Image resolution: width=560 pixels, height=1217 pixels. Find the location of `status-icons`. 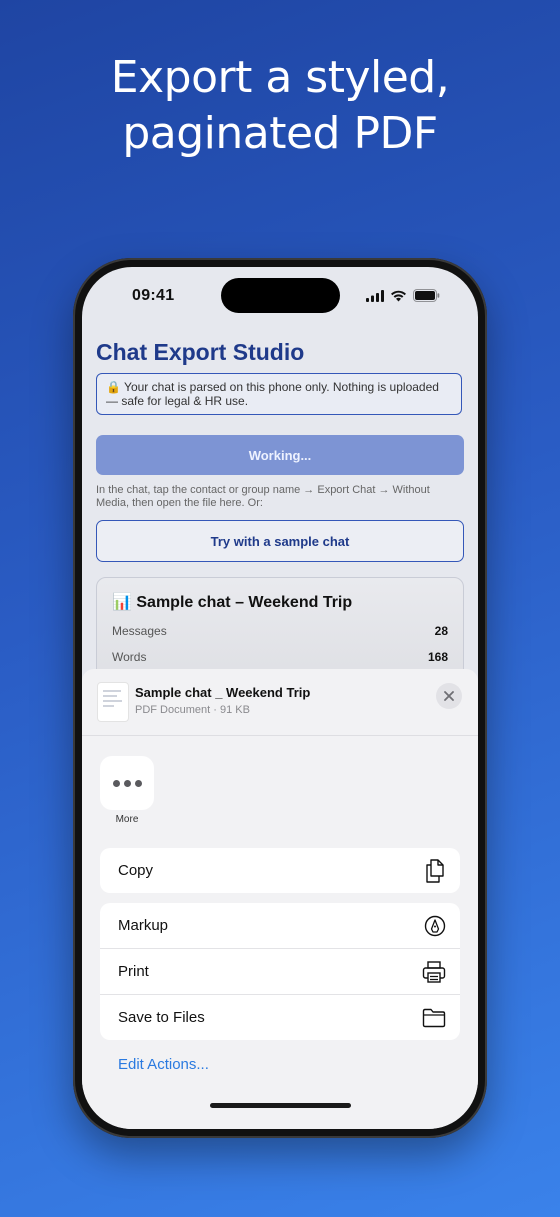

status-icons is located at coordinates (403, 295).